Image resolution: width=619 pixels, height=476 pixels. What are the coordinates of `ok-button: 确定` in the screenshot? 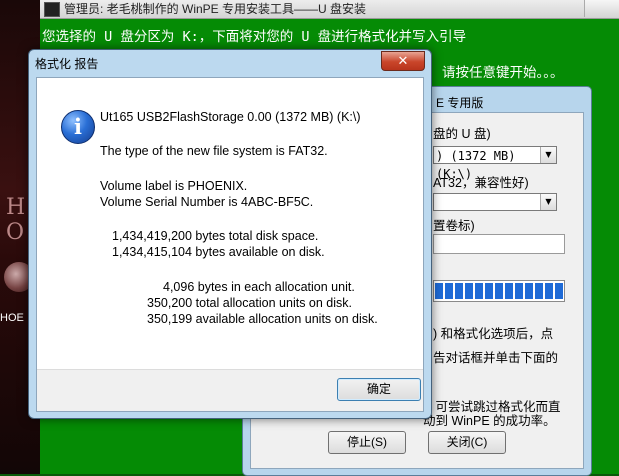 It's located at (379, 389).